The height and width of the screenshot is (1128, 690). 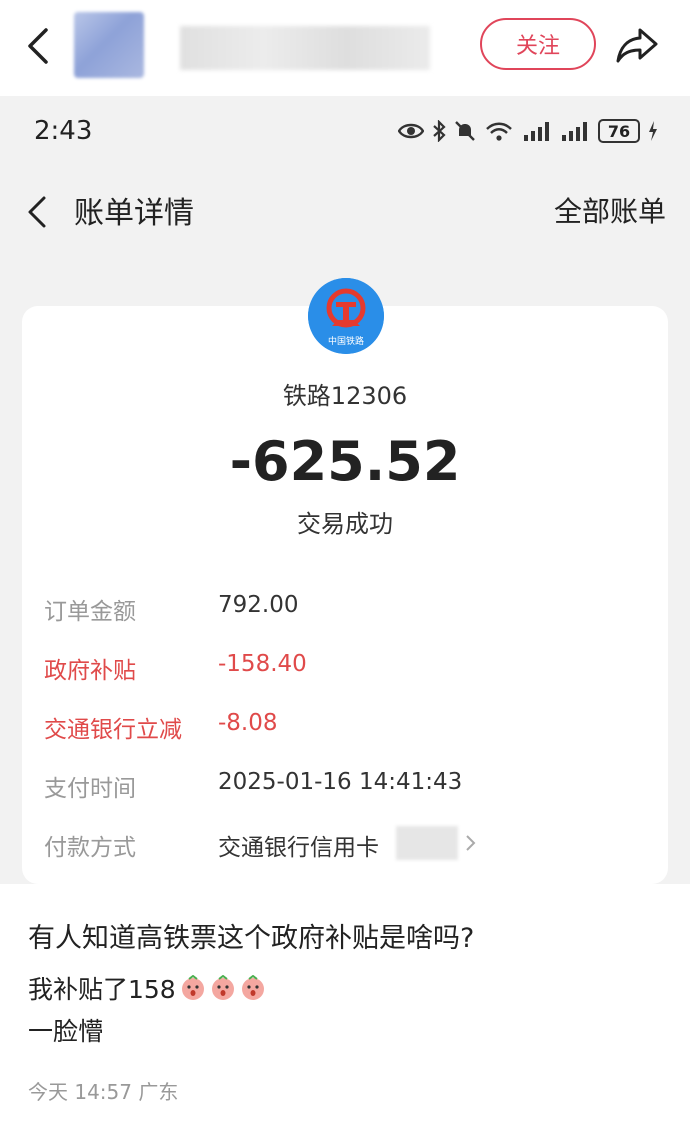 What do you see at coordinates (346, 316) in the screenshot?
I see `china-railway-logo-icon: 中国铁路` at bounding box center [346, 316].